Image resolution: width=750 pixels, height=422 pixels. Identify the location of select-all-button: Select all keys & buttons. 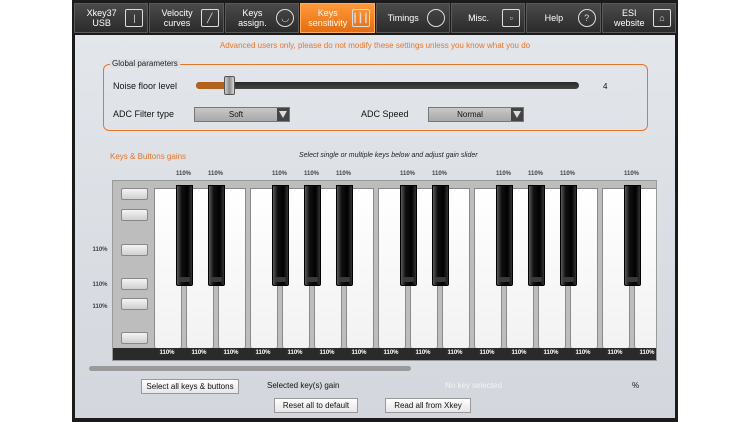
(190, 386).